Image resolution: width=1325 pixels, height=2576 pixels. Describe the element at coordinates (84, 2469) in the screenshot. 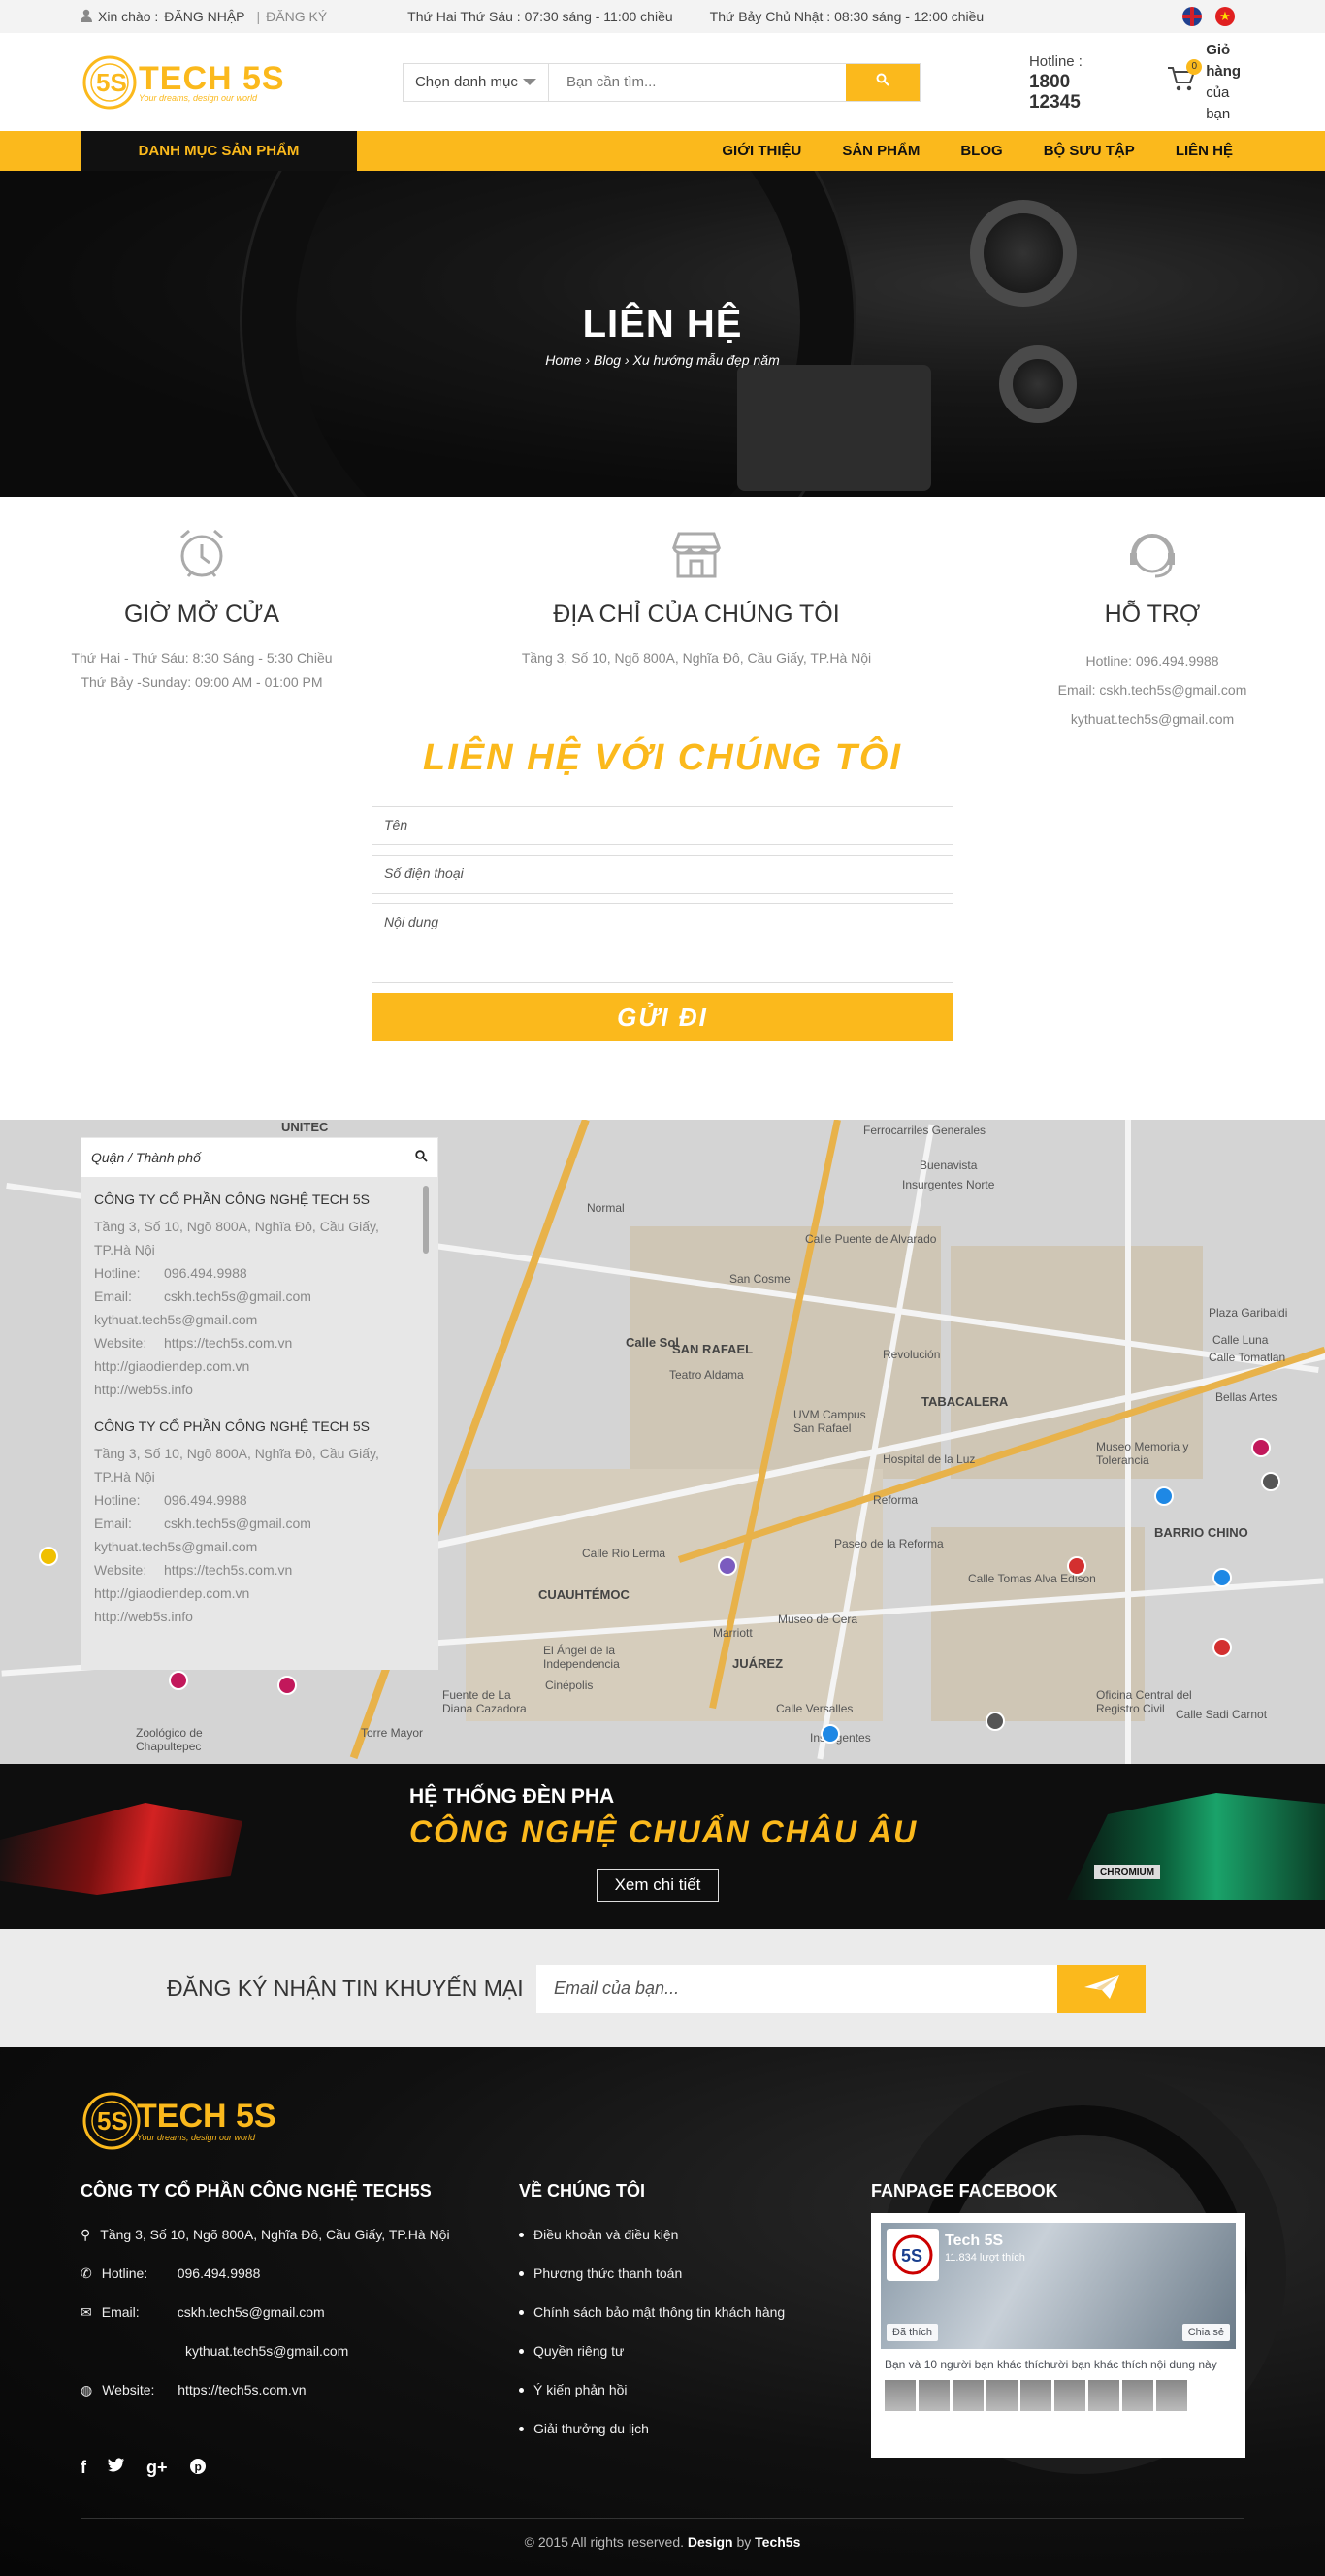

I see `facebook-icon: f` at that location.